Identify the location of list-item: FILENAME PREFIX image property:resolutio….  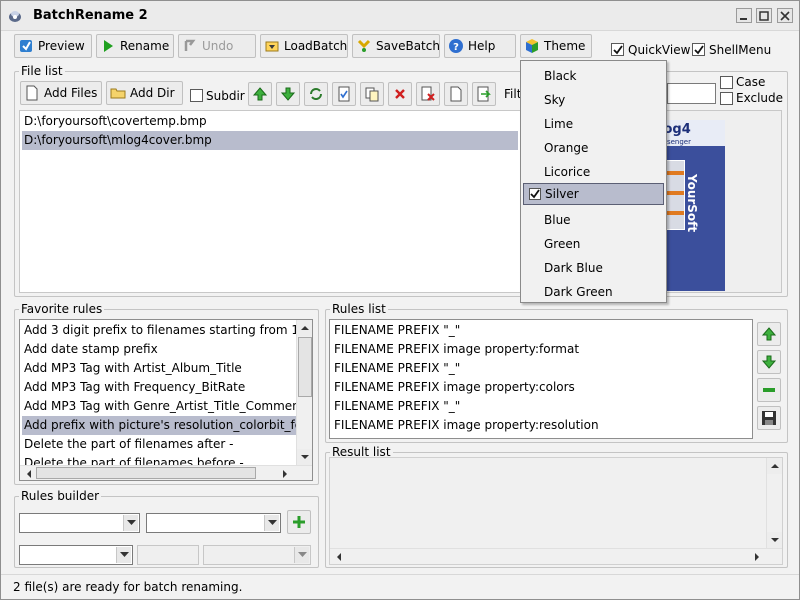
(541, 425).